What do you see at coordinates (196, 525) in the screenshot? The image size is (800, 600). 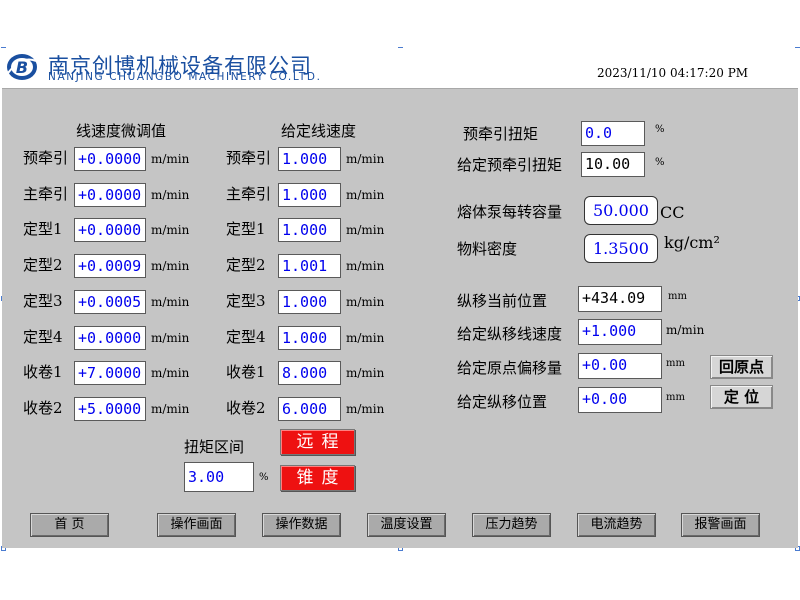 I see `nav-operation-screen-button: 操作画面` at bounding box center [196, 525].